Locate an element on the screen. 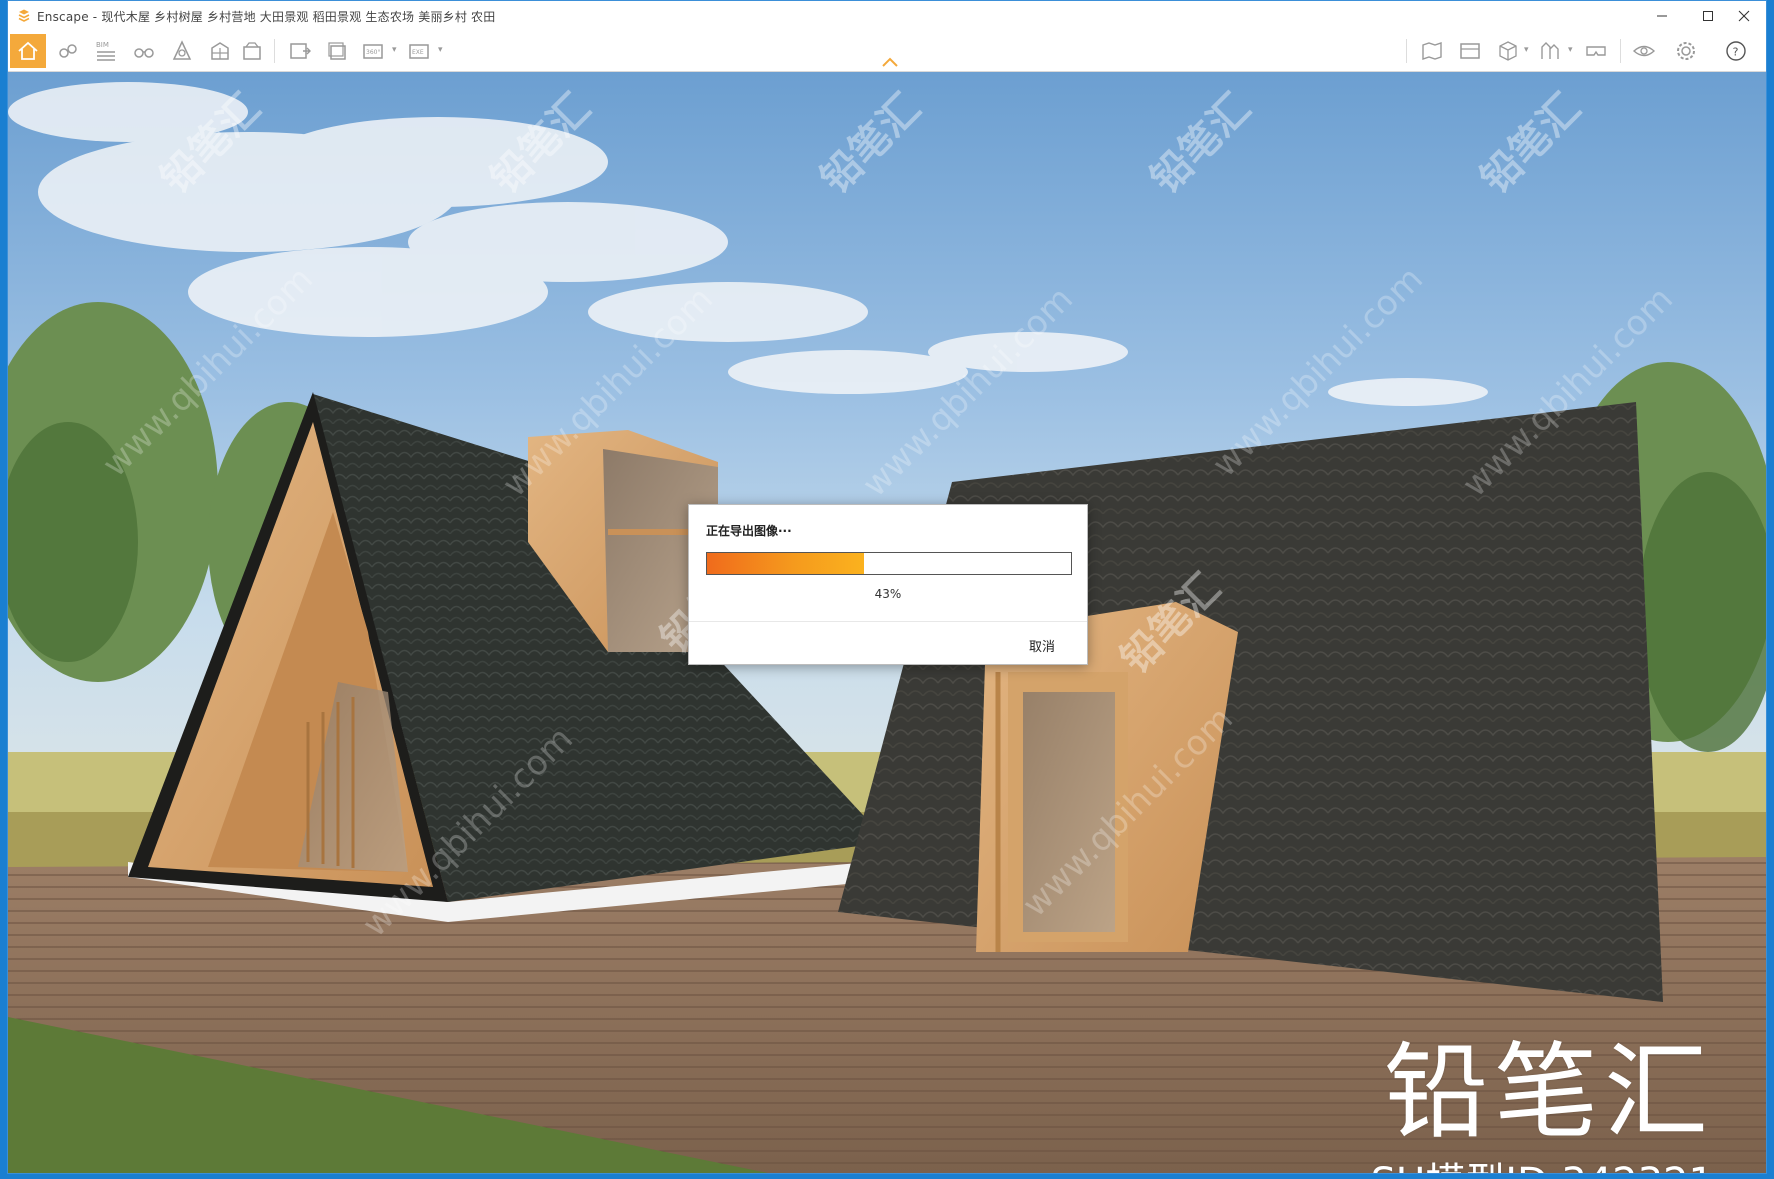 The image size is (1774, 1179). export-progress-dialog: 正在导出图像··· 43% 取消 is located at coordinates (888, 584).